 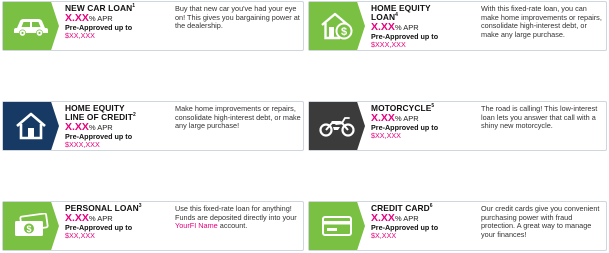 I want to click on house-icon, so click(x=31, y=126).